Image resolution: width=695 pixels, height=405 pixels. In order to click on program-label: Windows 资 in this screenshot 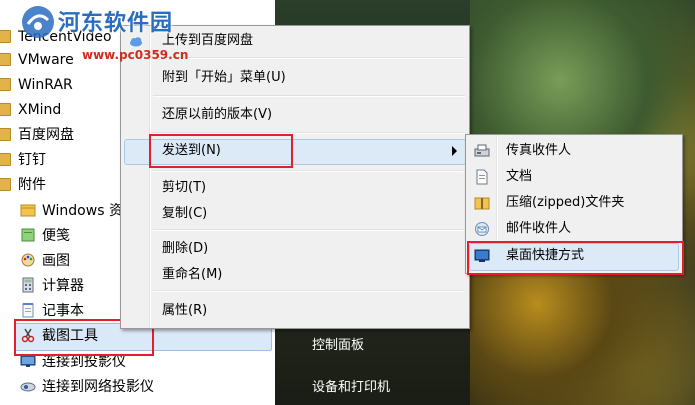, I will do `click(82, 211)`.